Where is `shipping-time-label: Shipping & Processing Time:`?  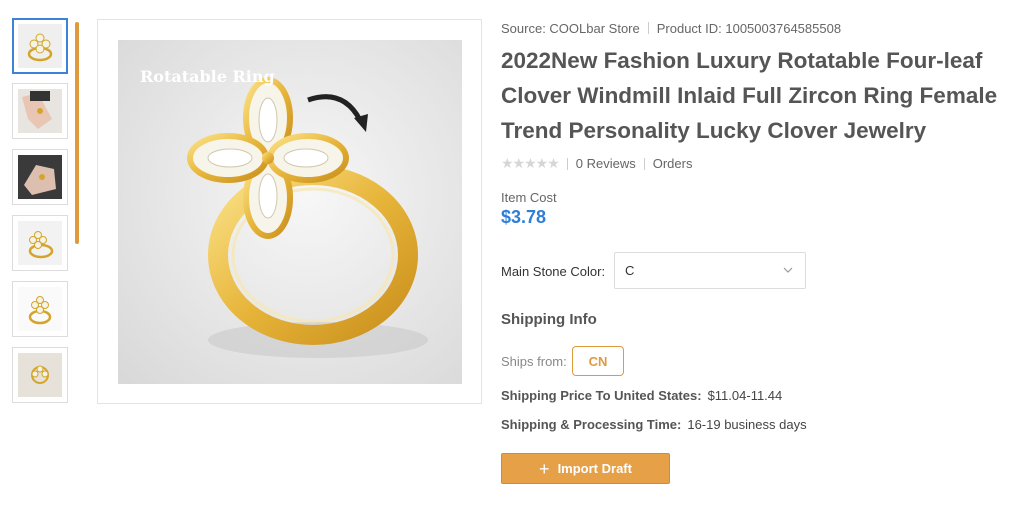 shipping-time-label: Shipping & Processing Time: is located at coordinates (591, 424).